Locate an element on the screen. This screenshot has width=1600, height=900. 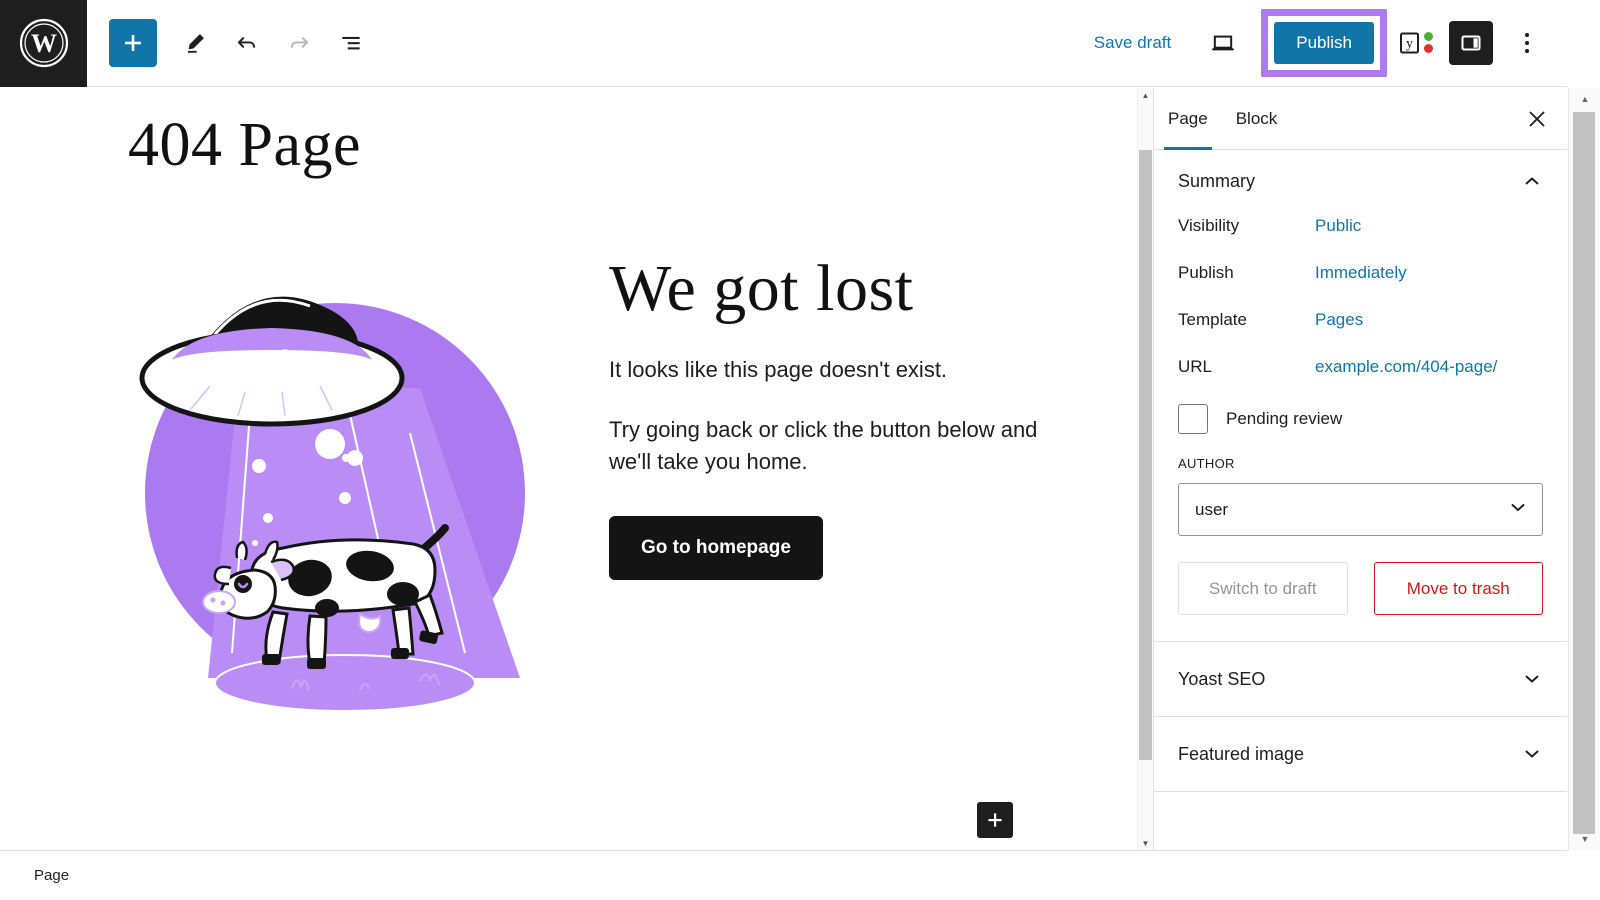
publish-highlight-annotation: Publish is located at coordinates (1324, 43).